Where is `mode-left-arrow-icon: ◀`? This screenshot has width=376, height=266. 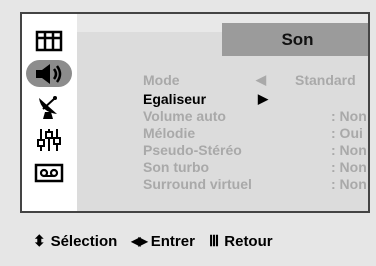
mode-left-arrow-icon: ◀ is located at coordinates (261, 80).